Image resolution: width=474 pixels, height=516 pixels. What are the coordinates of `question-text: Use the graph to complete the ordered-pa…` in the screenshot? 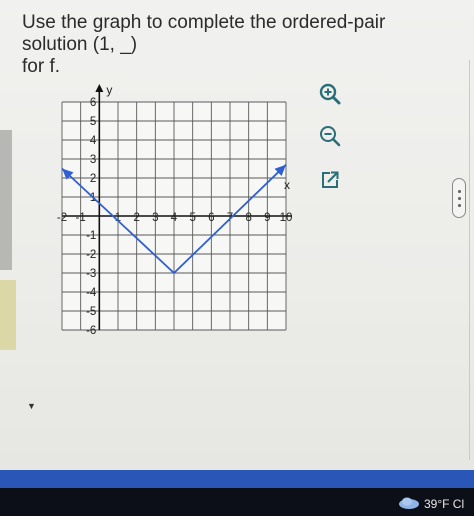 It's located at (237, 45).